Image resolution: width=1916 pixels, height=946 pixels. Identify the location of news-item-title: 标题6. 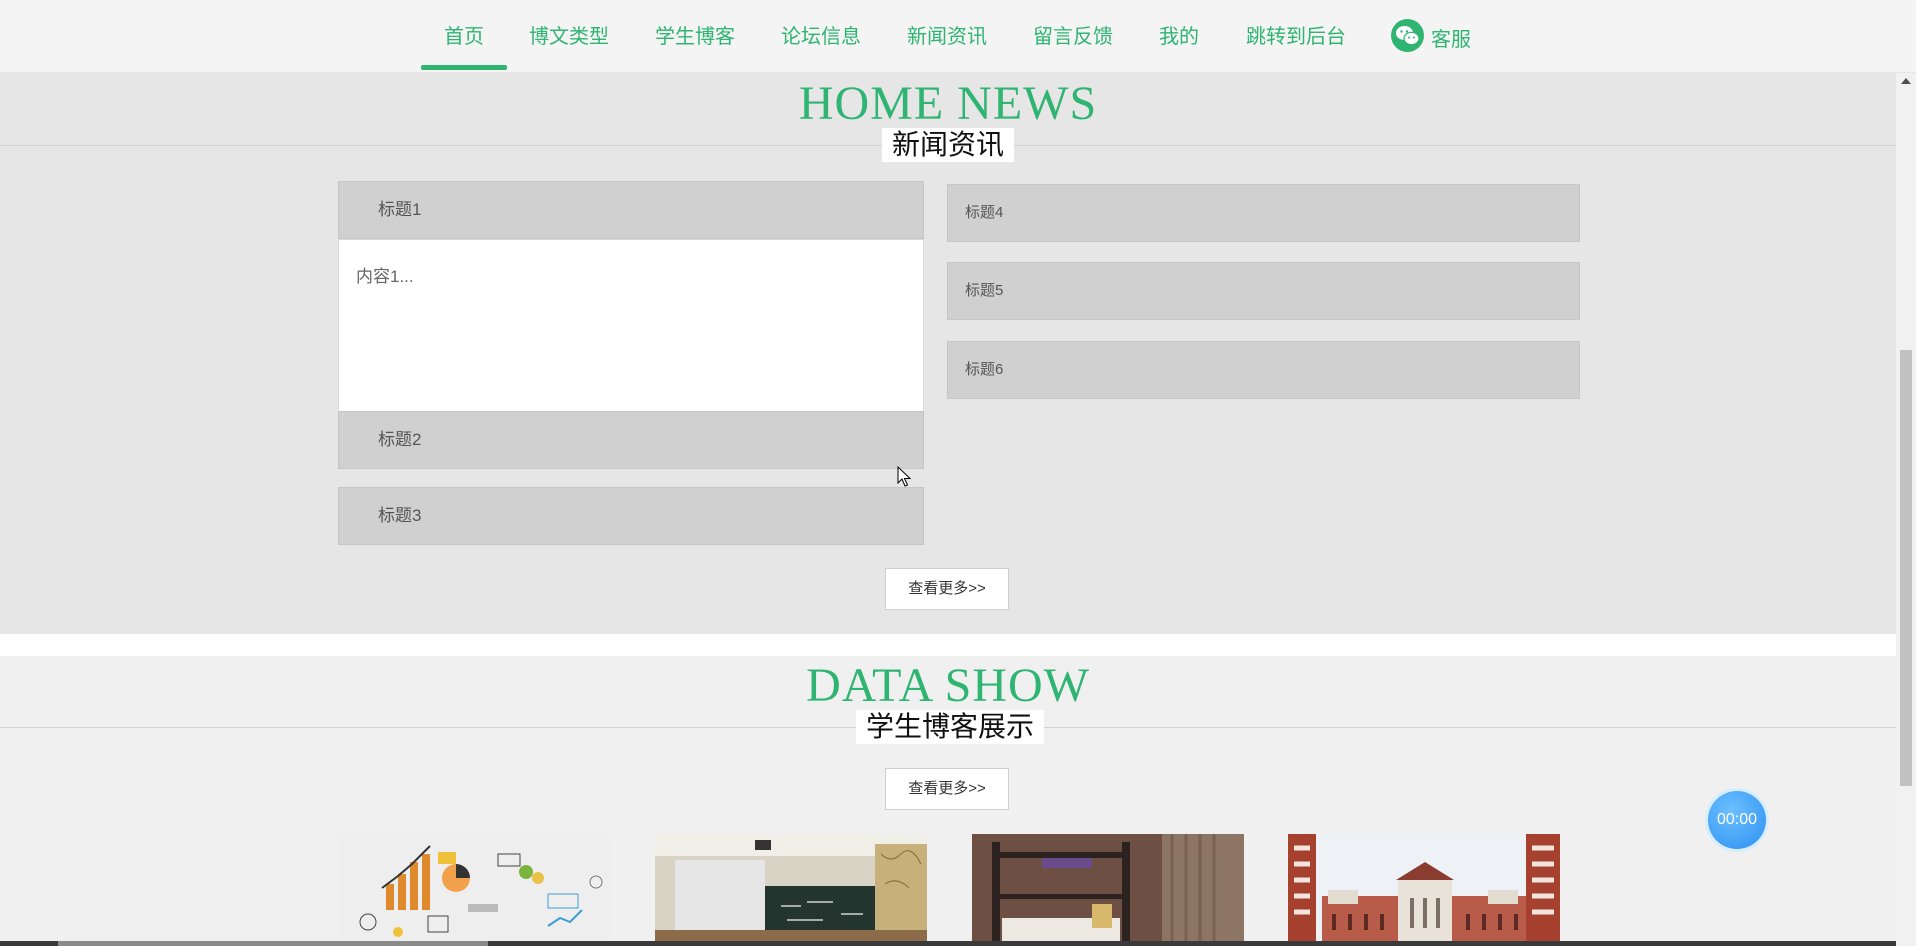
(984, 369).